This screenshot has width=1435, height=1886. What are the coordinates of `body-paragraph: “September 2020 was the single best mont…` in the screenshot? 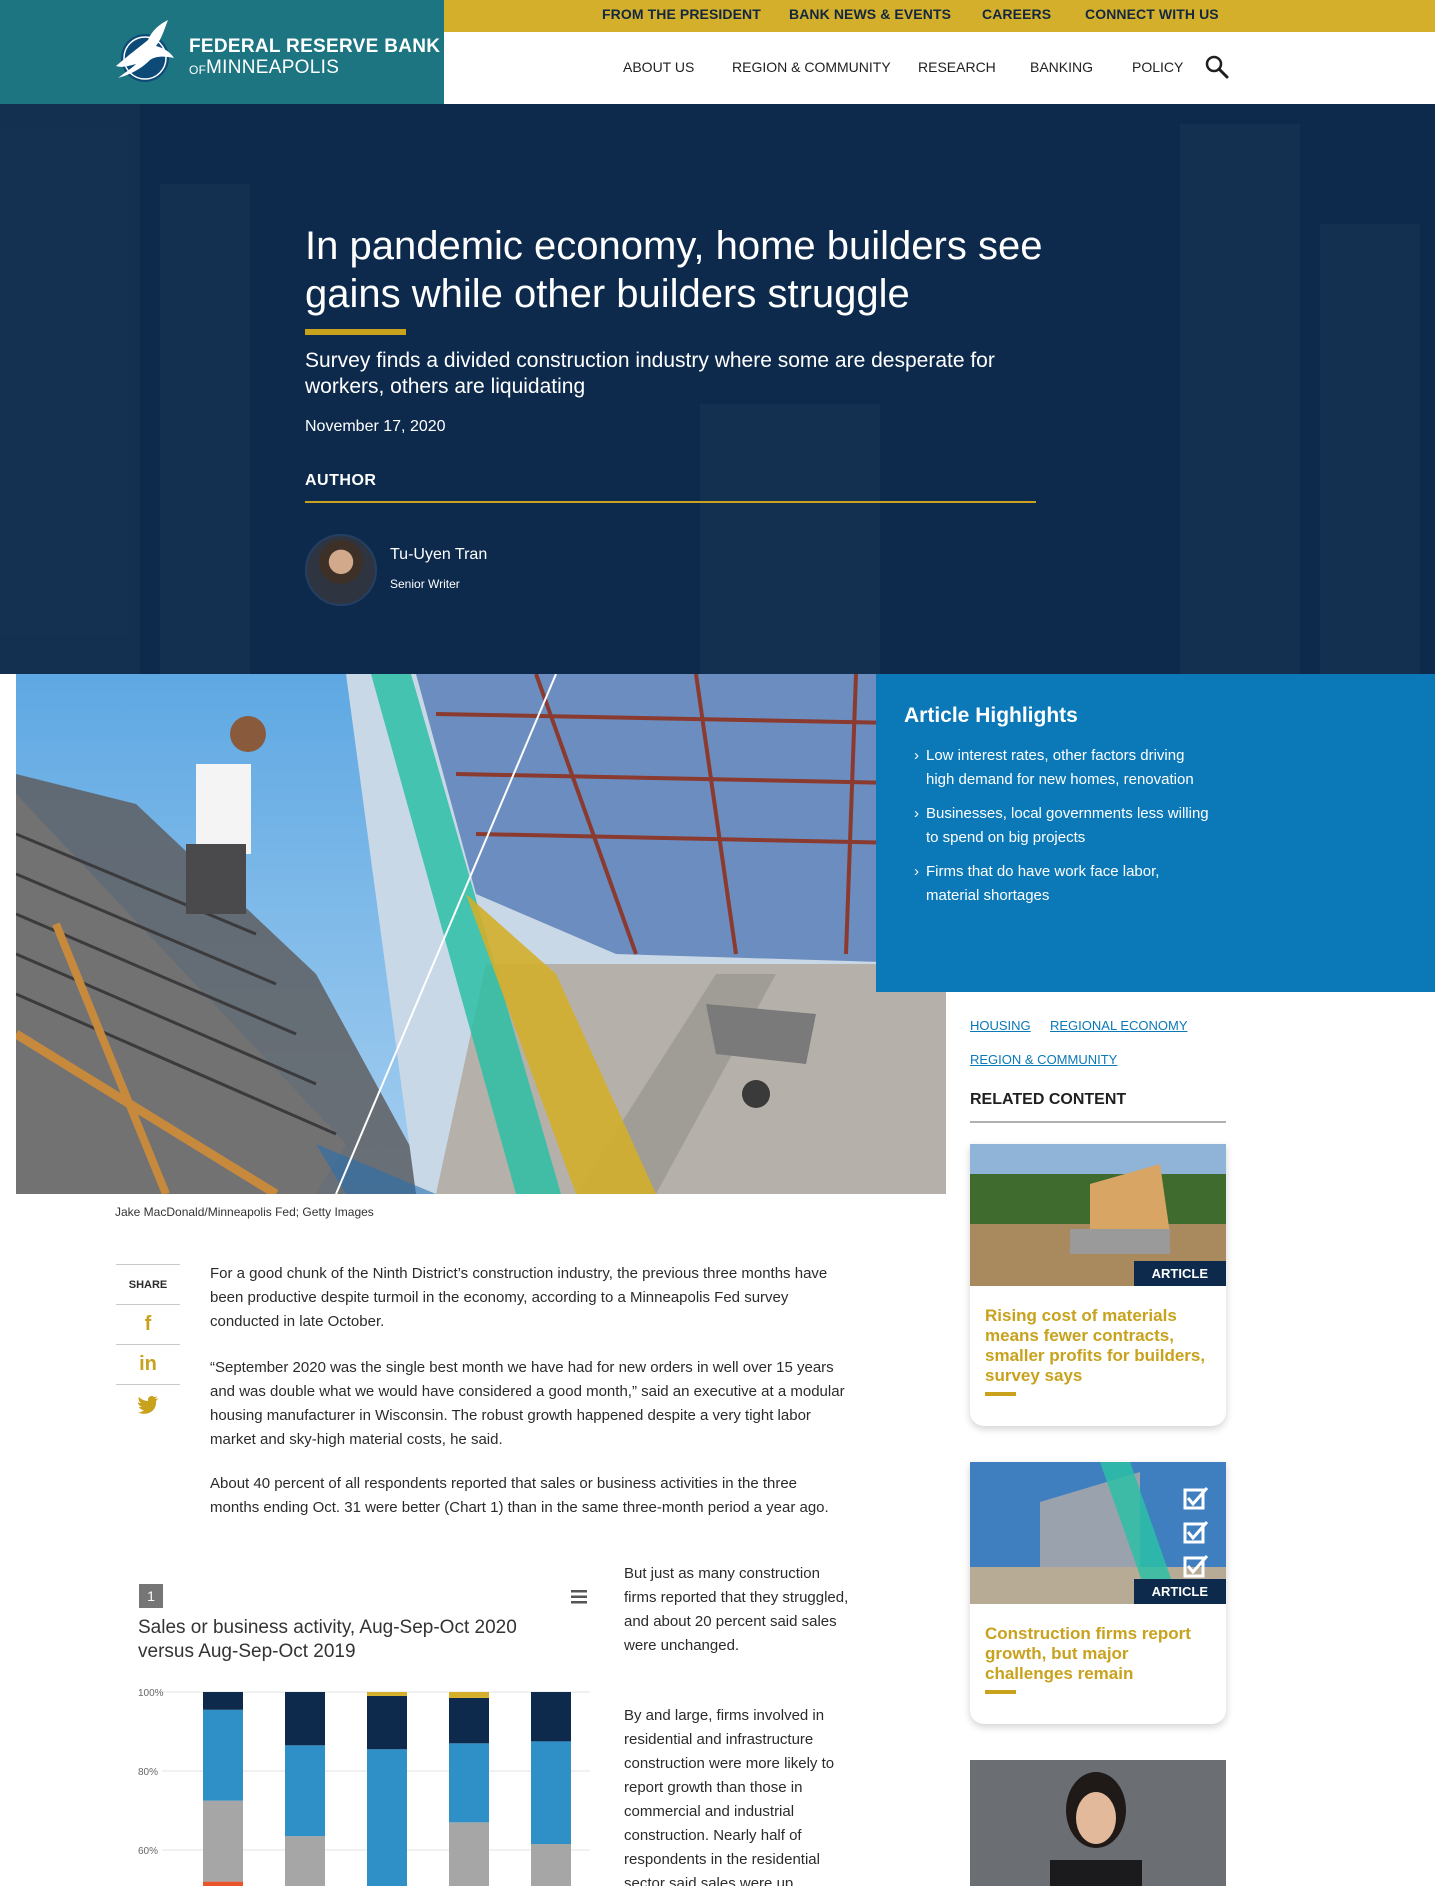 It's located at (527, 1403).